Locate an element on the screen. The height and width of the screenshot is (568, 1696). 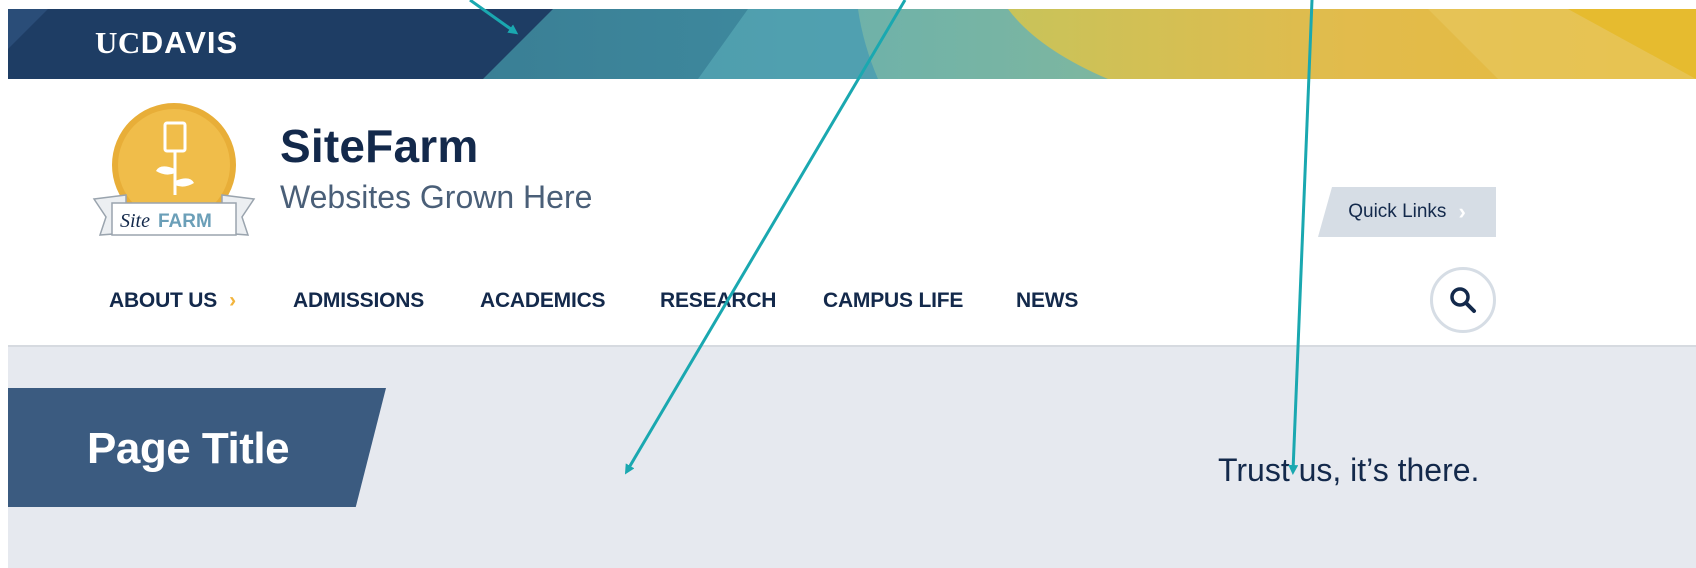
search-button is located at coordinates (1463, 300).